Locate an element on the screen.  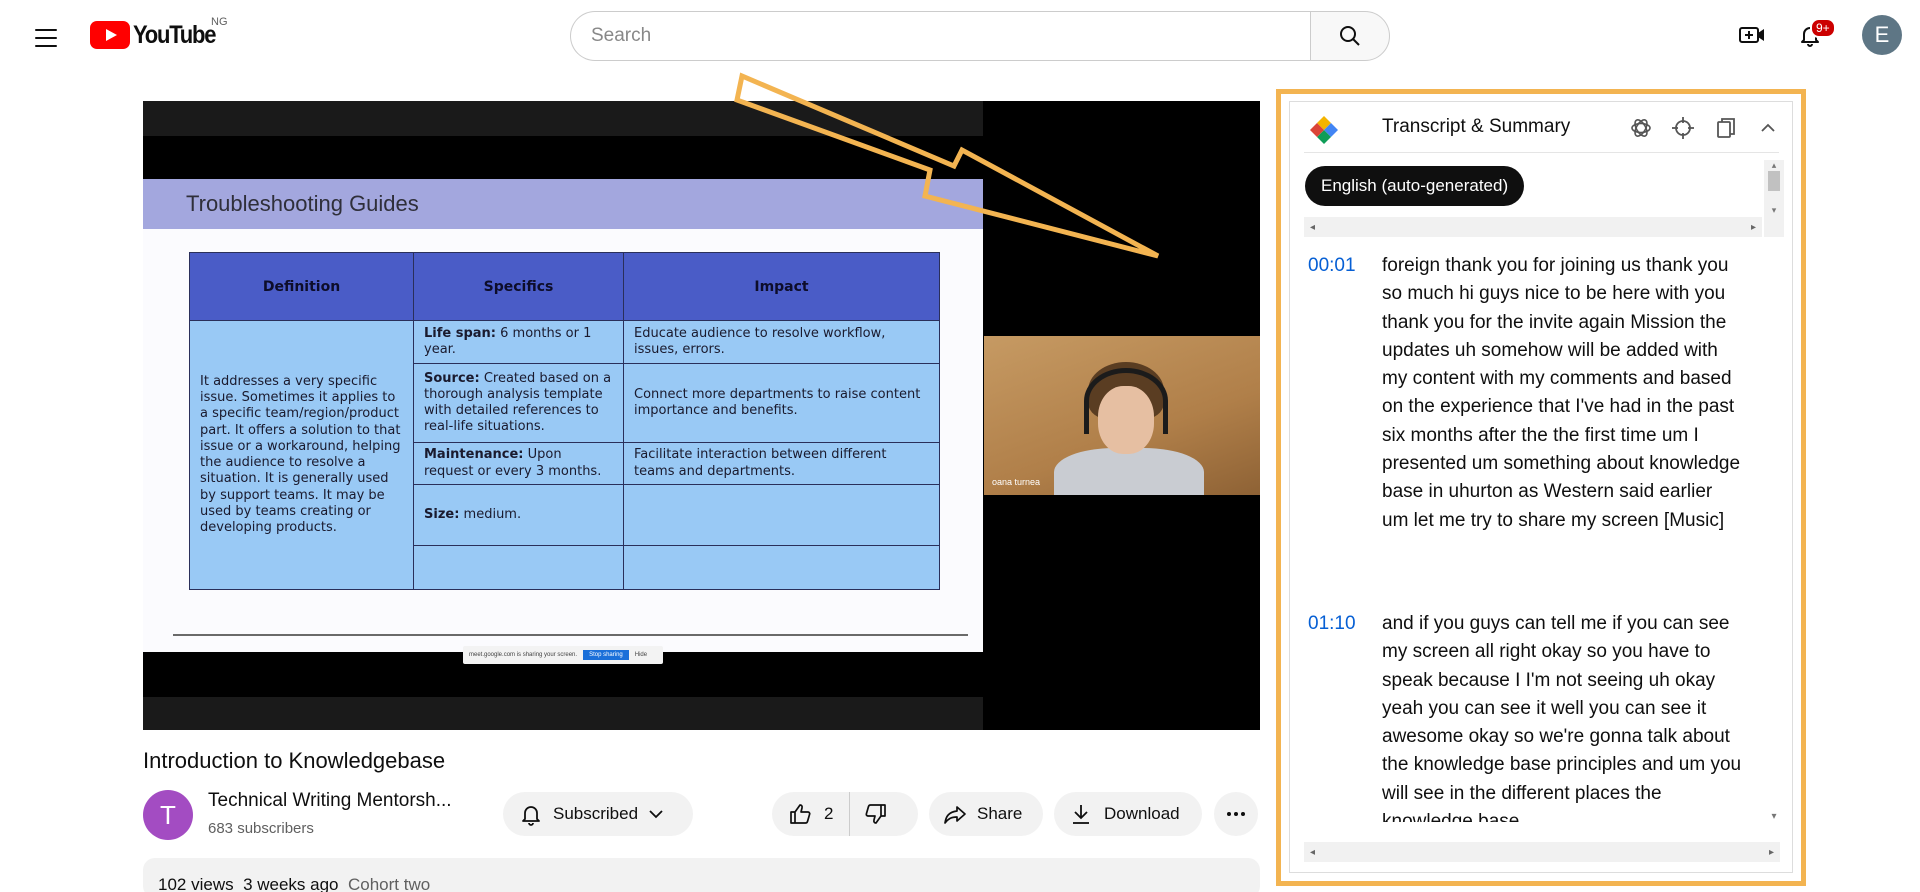
search-button is located at coordinates (1350, 36).